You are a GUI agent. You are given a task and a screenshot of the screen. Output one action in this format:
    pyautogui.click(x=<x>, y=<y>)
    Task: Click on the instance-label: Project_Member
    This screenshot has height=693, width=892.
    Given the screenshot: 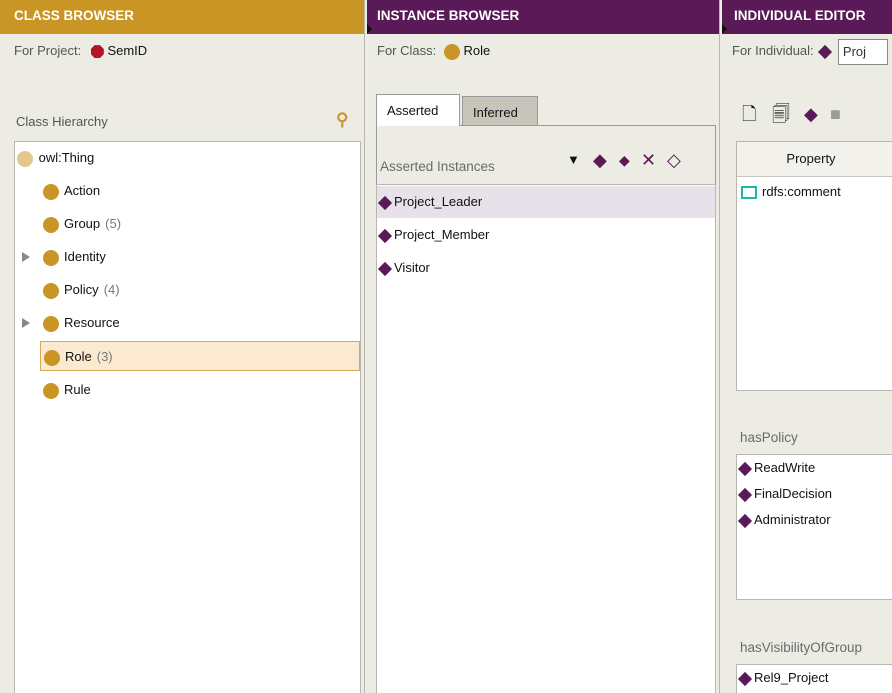 What is the action you would take?
    pyautogui.click(x=442, y=234)
    